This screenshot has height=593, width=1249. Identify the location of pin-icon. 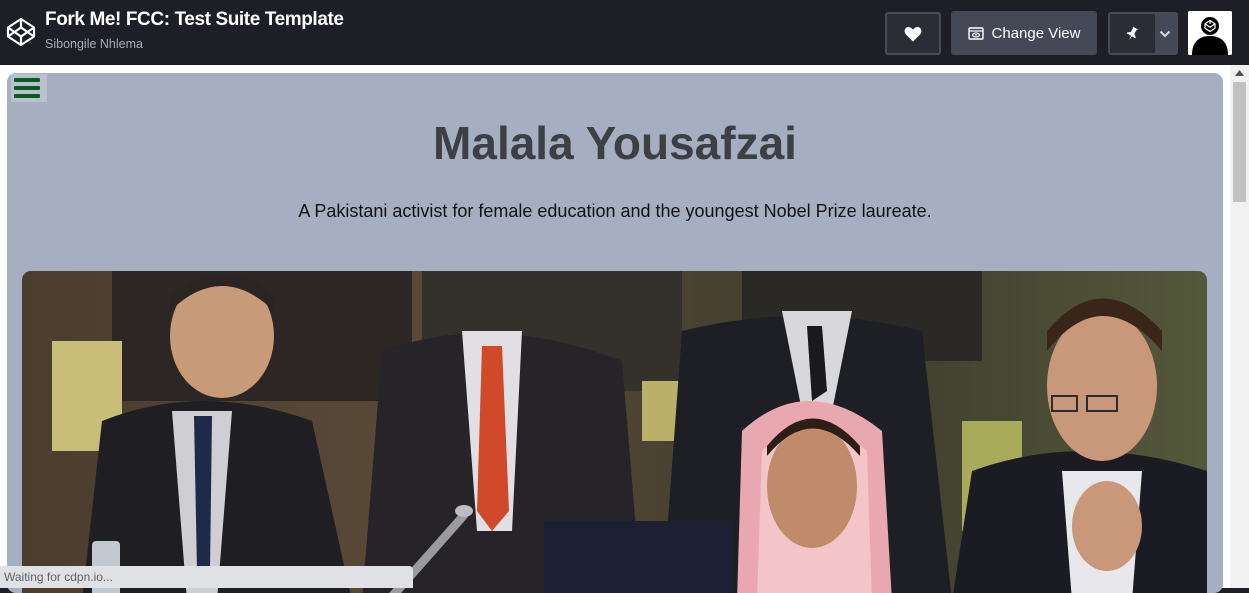
(1132, 32).